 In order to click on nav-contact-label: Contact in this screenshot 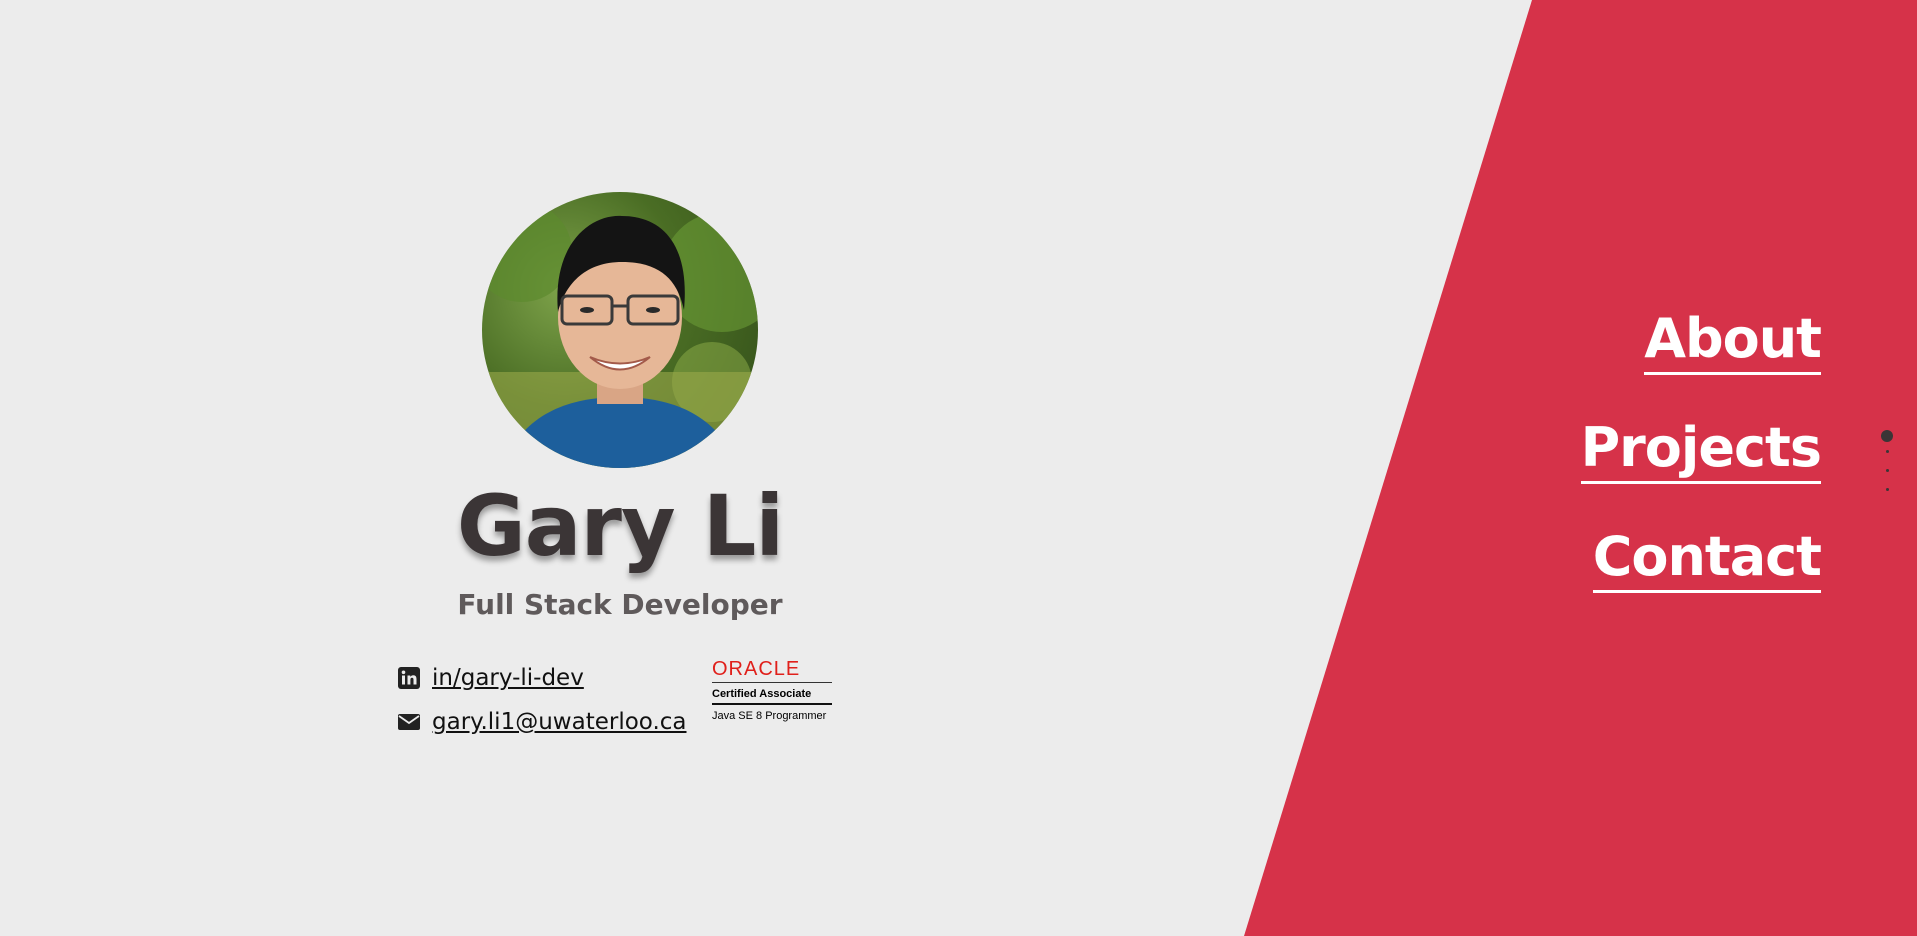, I will do `click(1707, 558)`.